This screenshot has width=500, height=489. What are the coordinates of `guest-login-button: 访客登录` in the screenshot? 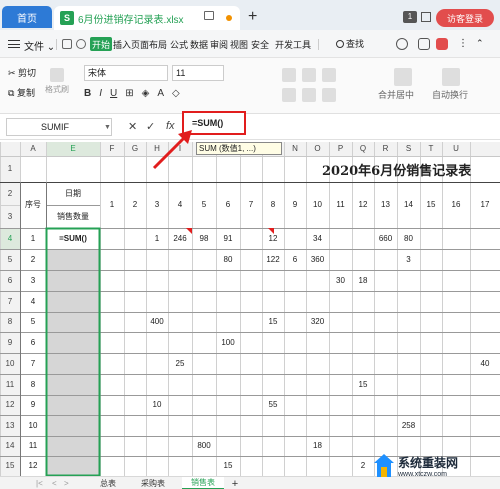 It's located at (465, 18).